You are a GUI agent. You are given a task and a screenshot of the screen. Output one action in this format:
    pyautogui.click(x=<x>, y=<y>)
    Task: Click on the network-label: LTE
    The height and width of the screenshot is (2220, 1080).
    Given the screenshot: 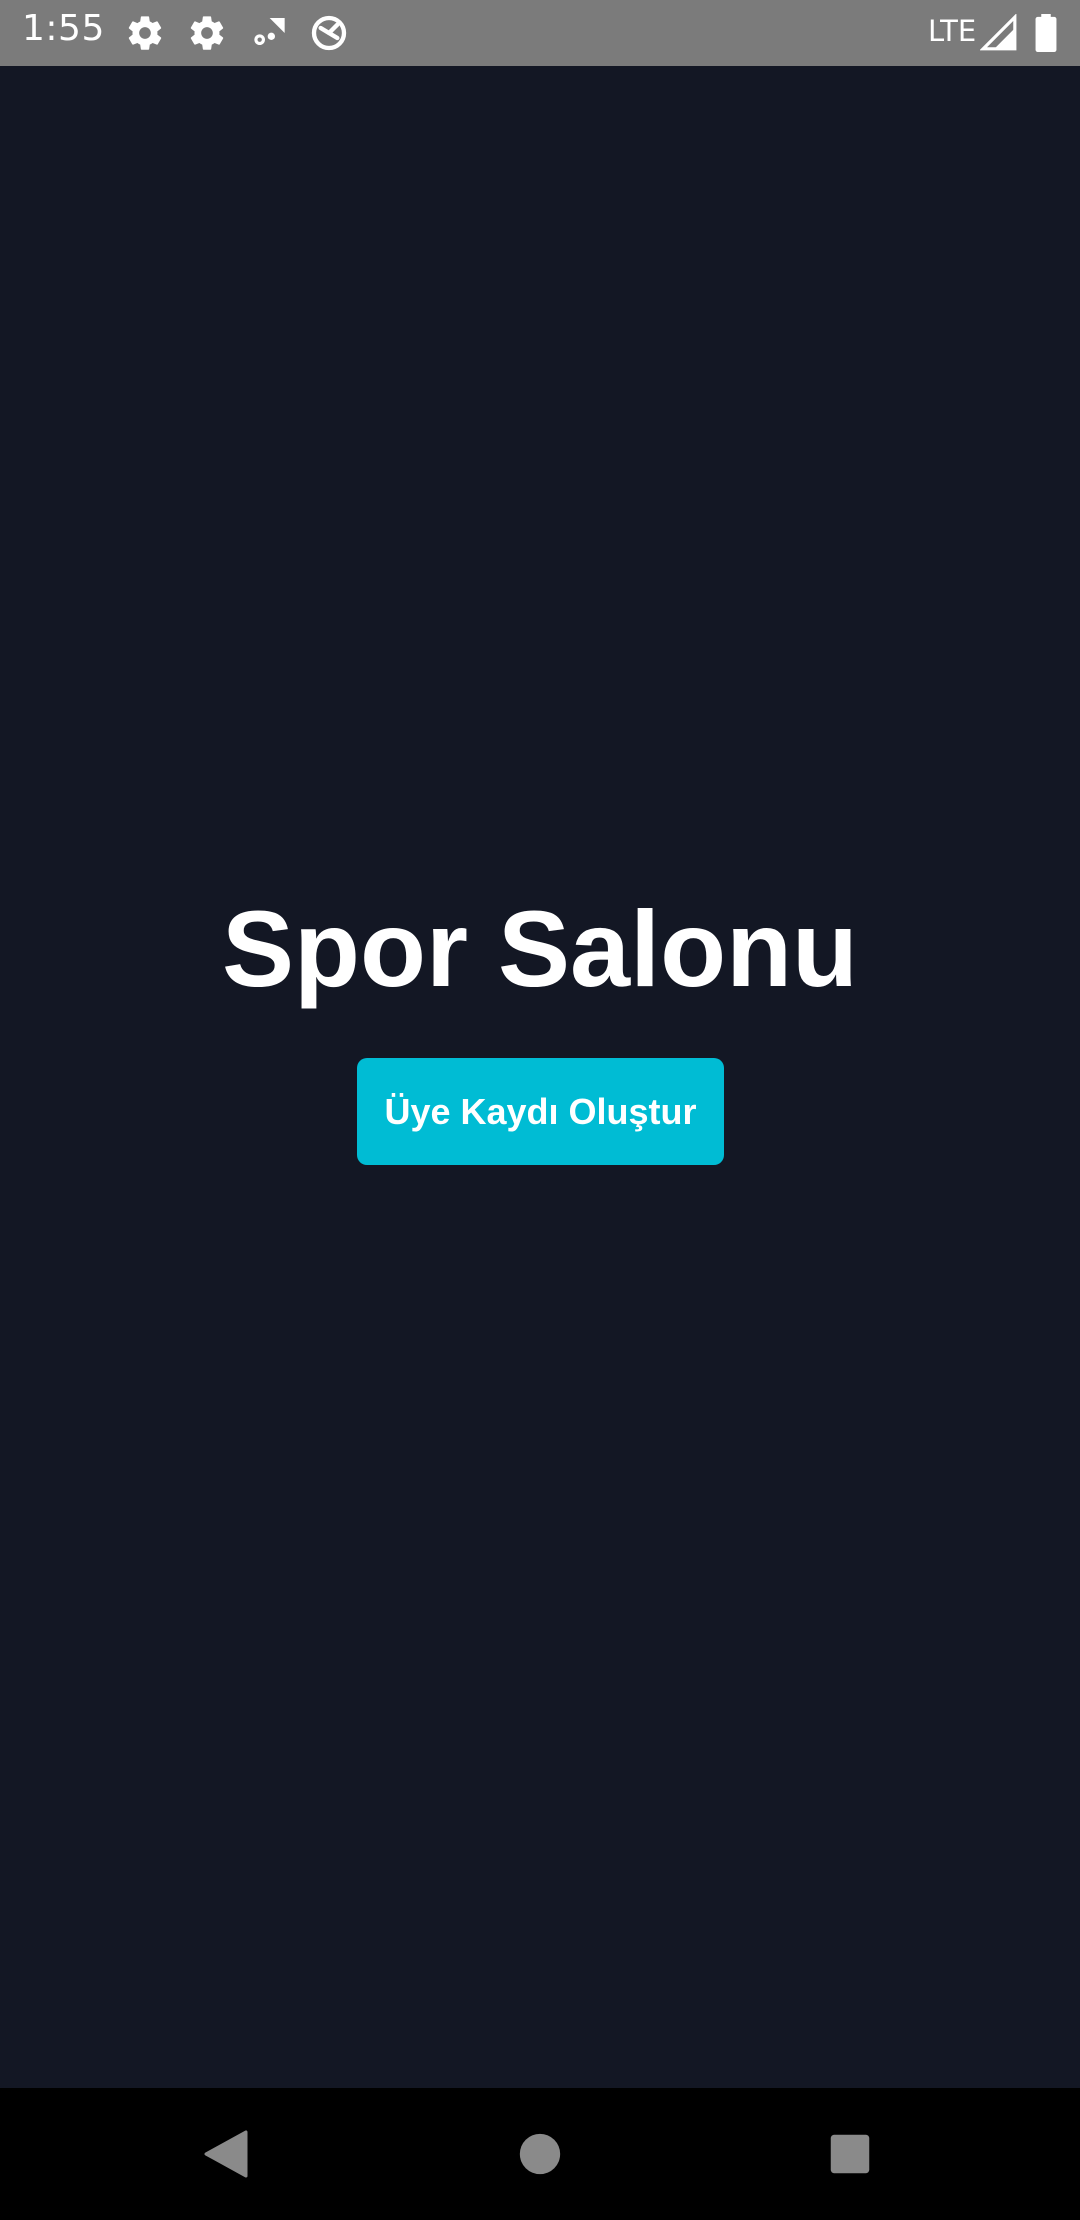 What is the action you would take?
    pyautogui.click(x=952, y=31)
    